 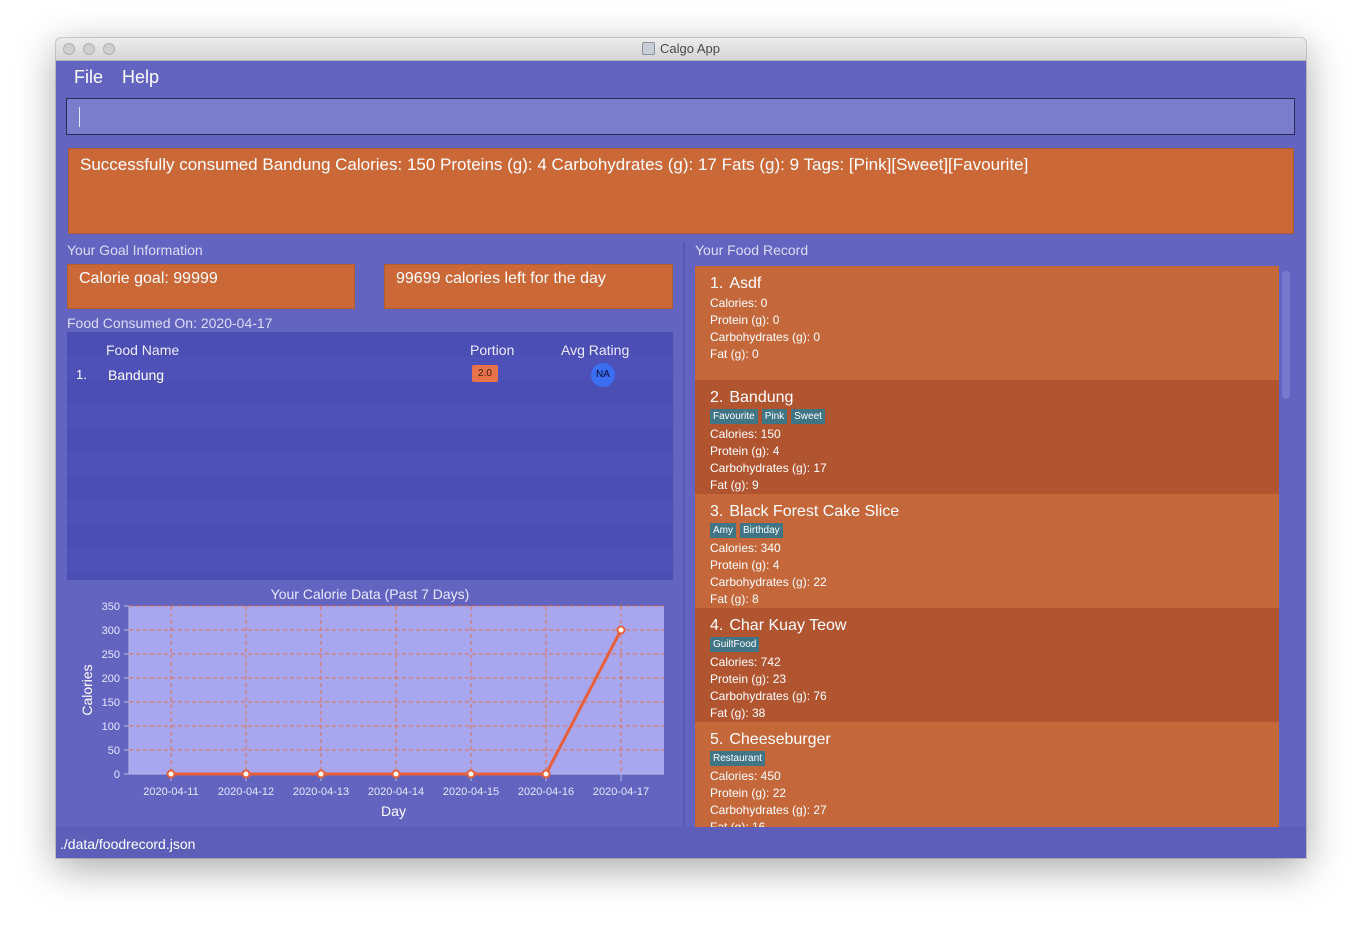 I want to click on consumed-section-label: Food Consumed On: 2020-04-17, so click(x=170, y=323).